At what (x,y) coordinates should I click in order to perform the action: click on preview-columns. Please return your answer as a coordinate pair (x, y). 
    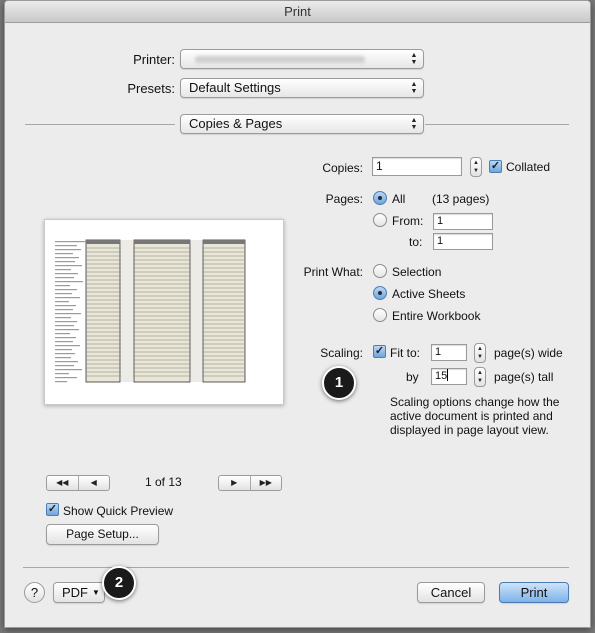
    Looking at the image, I should click on (165, 311).